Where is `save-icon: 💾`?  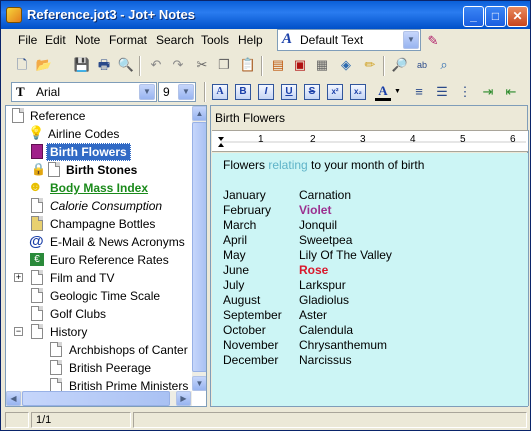 save-icon: 💾 is located at coordinates (82, 65).